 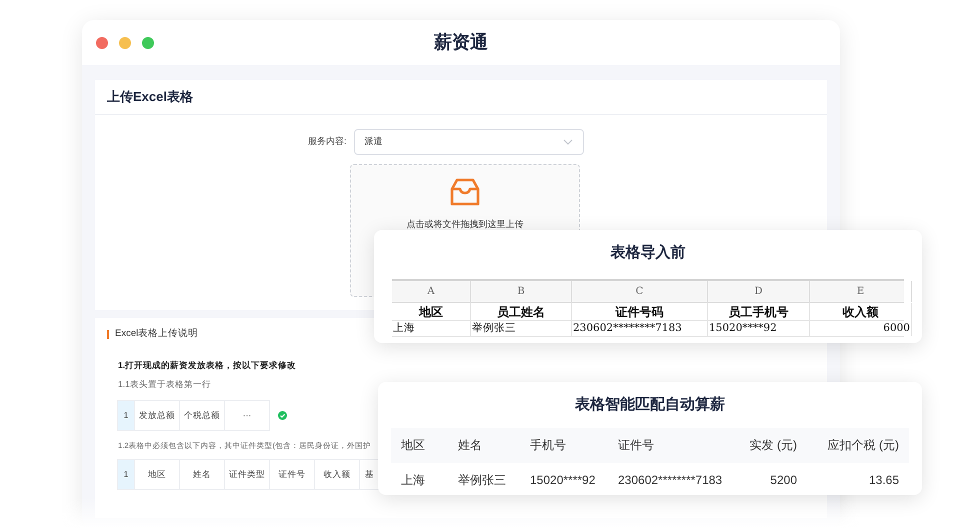 I want to click on table-cell: 230602********7183, so click(x=640, y=328).